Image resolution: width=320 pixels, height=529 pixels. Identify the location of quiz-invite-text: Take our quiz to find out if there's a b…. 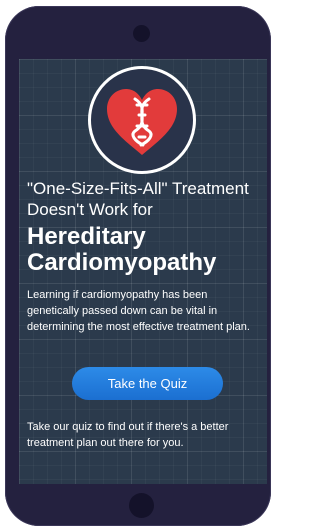
(128, 435).